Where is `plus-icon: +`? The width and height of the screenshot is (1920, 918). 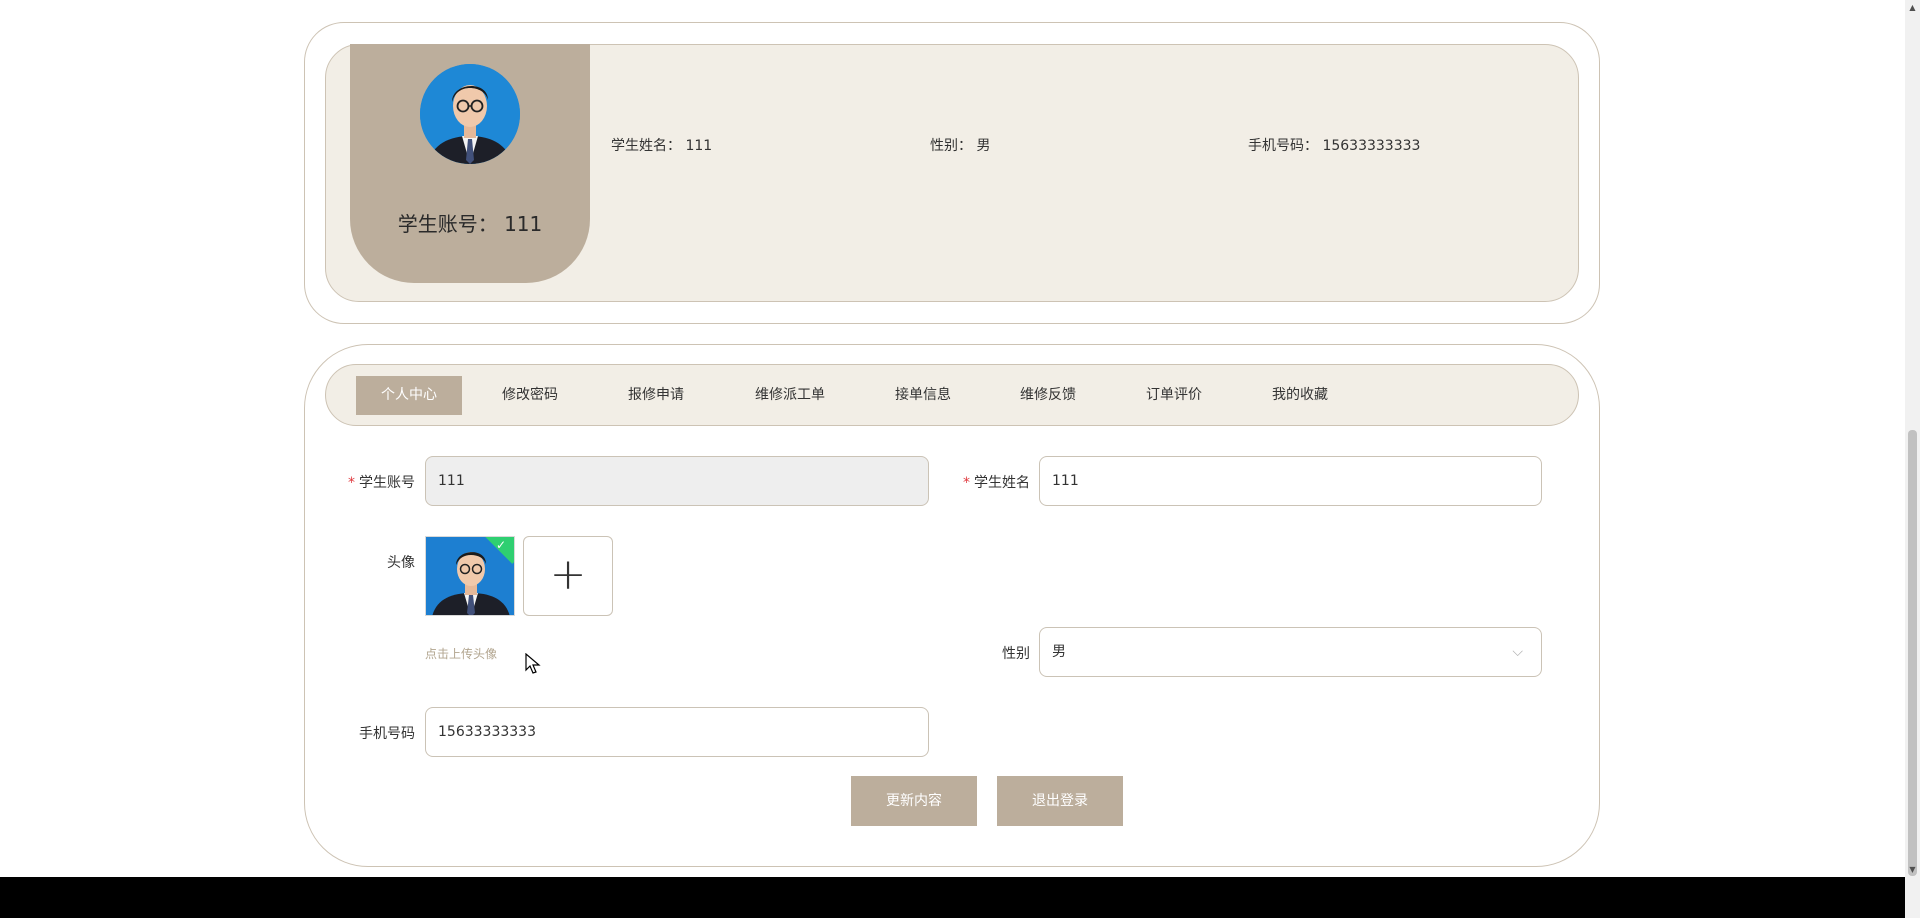
plus-icon: + is located at coordinates (568, 574).